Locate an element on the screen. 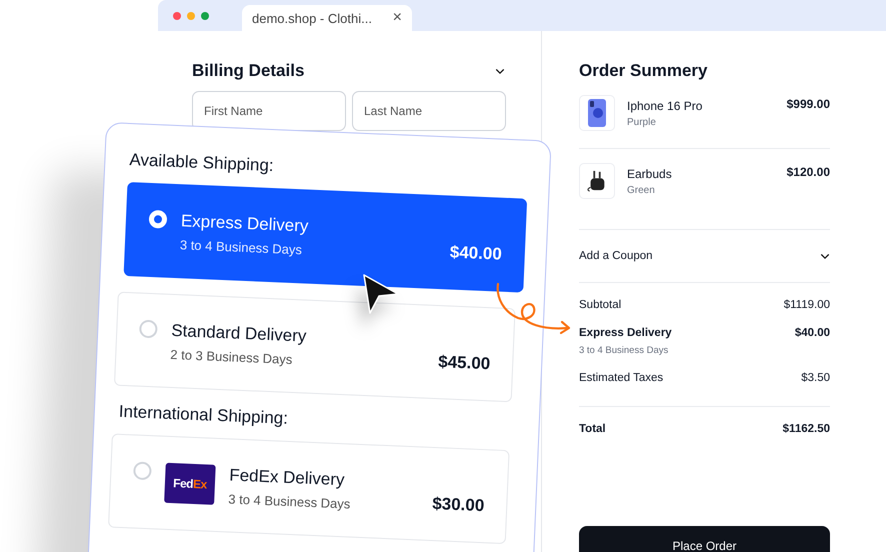 The image size is (886, 552). browser-tab: demo.shop - Clothi... × is located at coordinates (327, 18).